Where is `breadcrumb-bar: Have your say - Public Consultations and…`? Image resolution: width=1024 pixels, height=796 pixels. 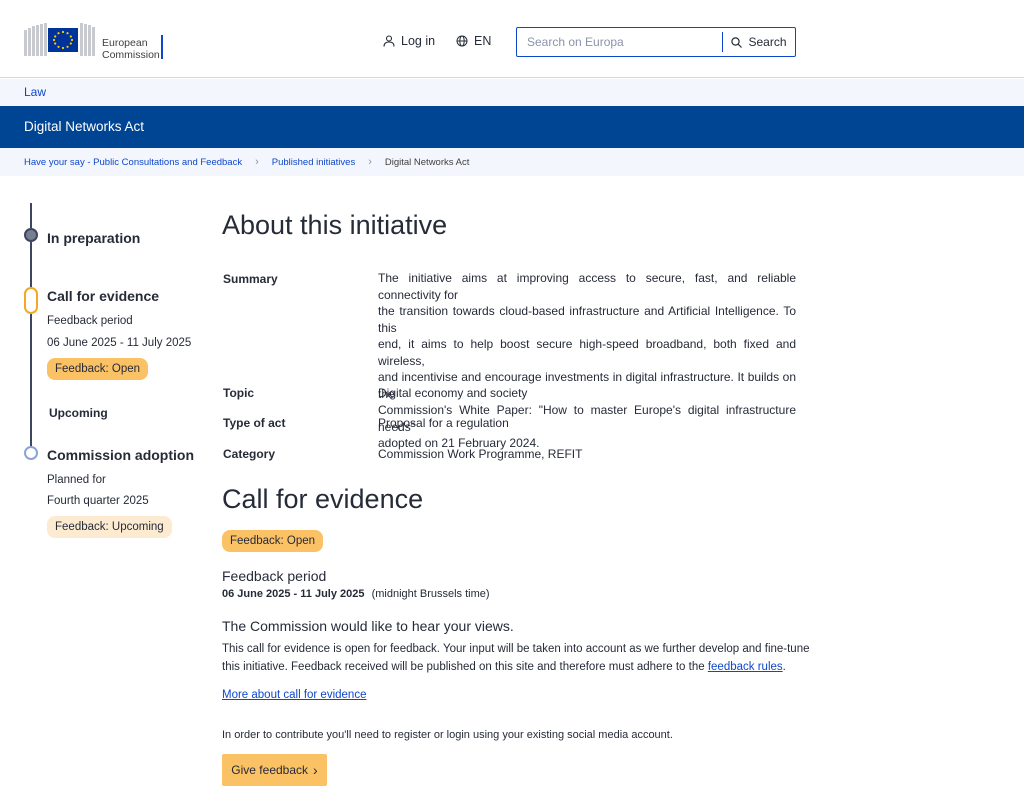 breadcrumb-bar: Have your say - Public Consultations and… is located at coordinates (512, 162).